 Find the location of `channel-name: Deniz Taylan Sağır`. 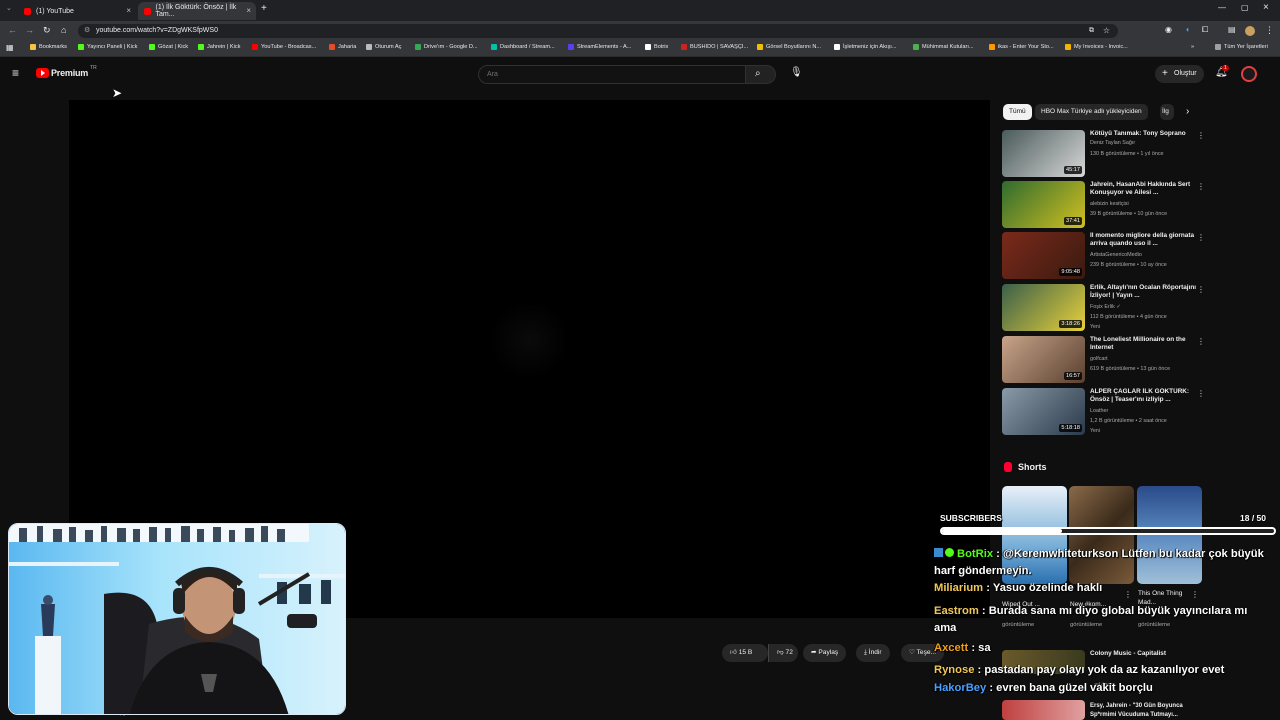

channel-name: Deniz Taylan Sağır is located at coordinates (1112, 143).